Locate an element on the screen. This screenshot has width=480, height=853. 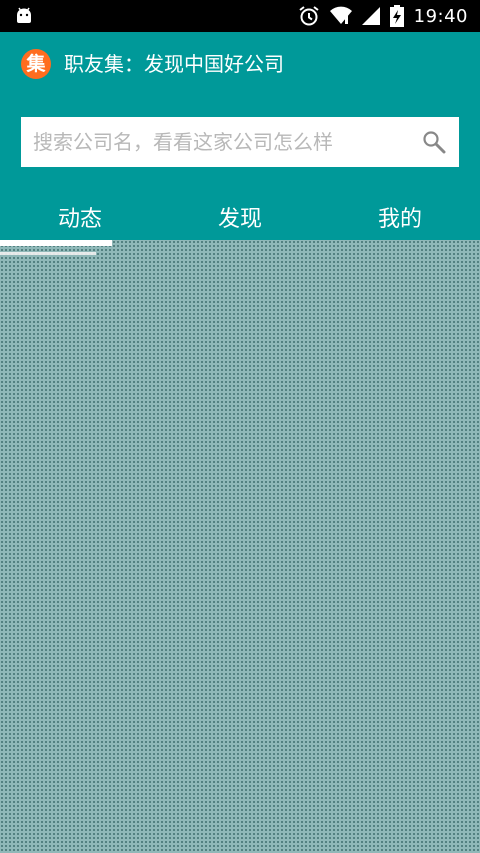
android-icon is located at coordinates (24, 15).